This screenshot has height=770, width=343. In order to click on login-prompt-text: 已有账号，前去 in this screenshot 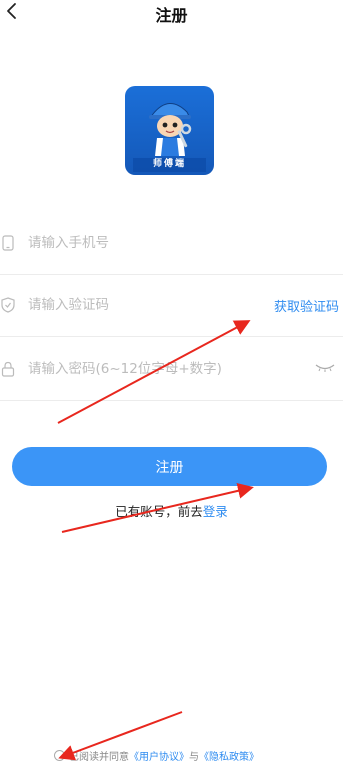, I will do `click(159, 511)`.